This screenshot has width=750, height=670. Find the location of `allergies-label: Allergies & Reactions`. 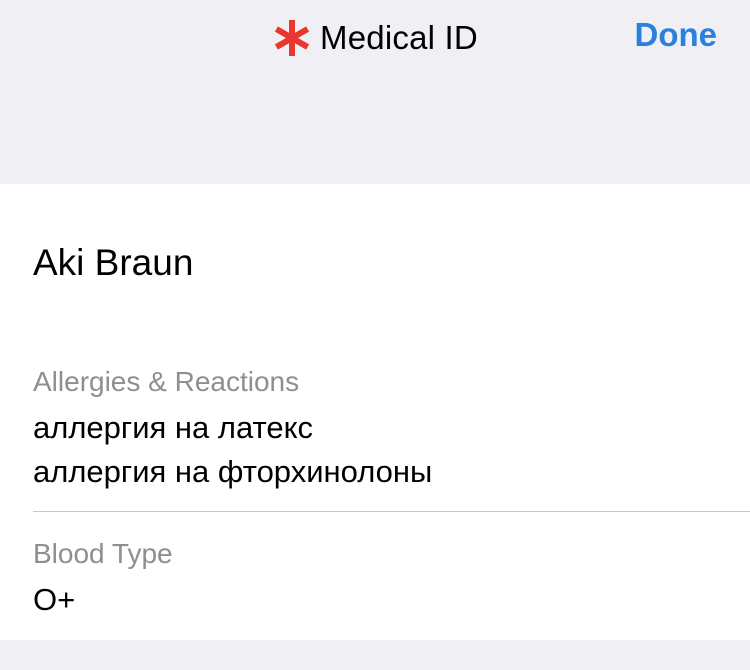

allergies-label: Allergies & Reactions is located at coordinates (166, 381).